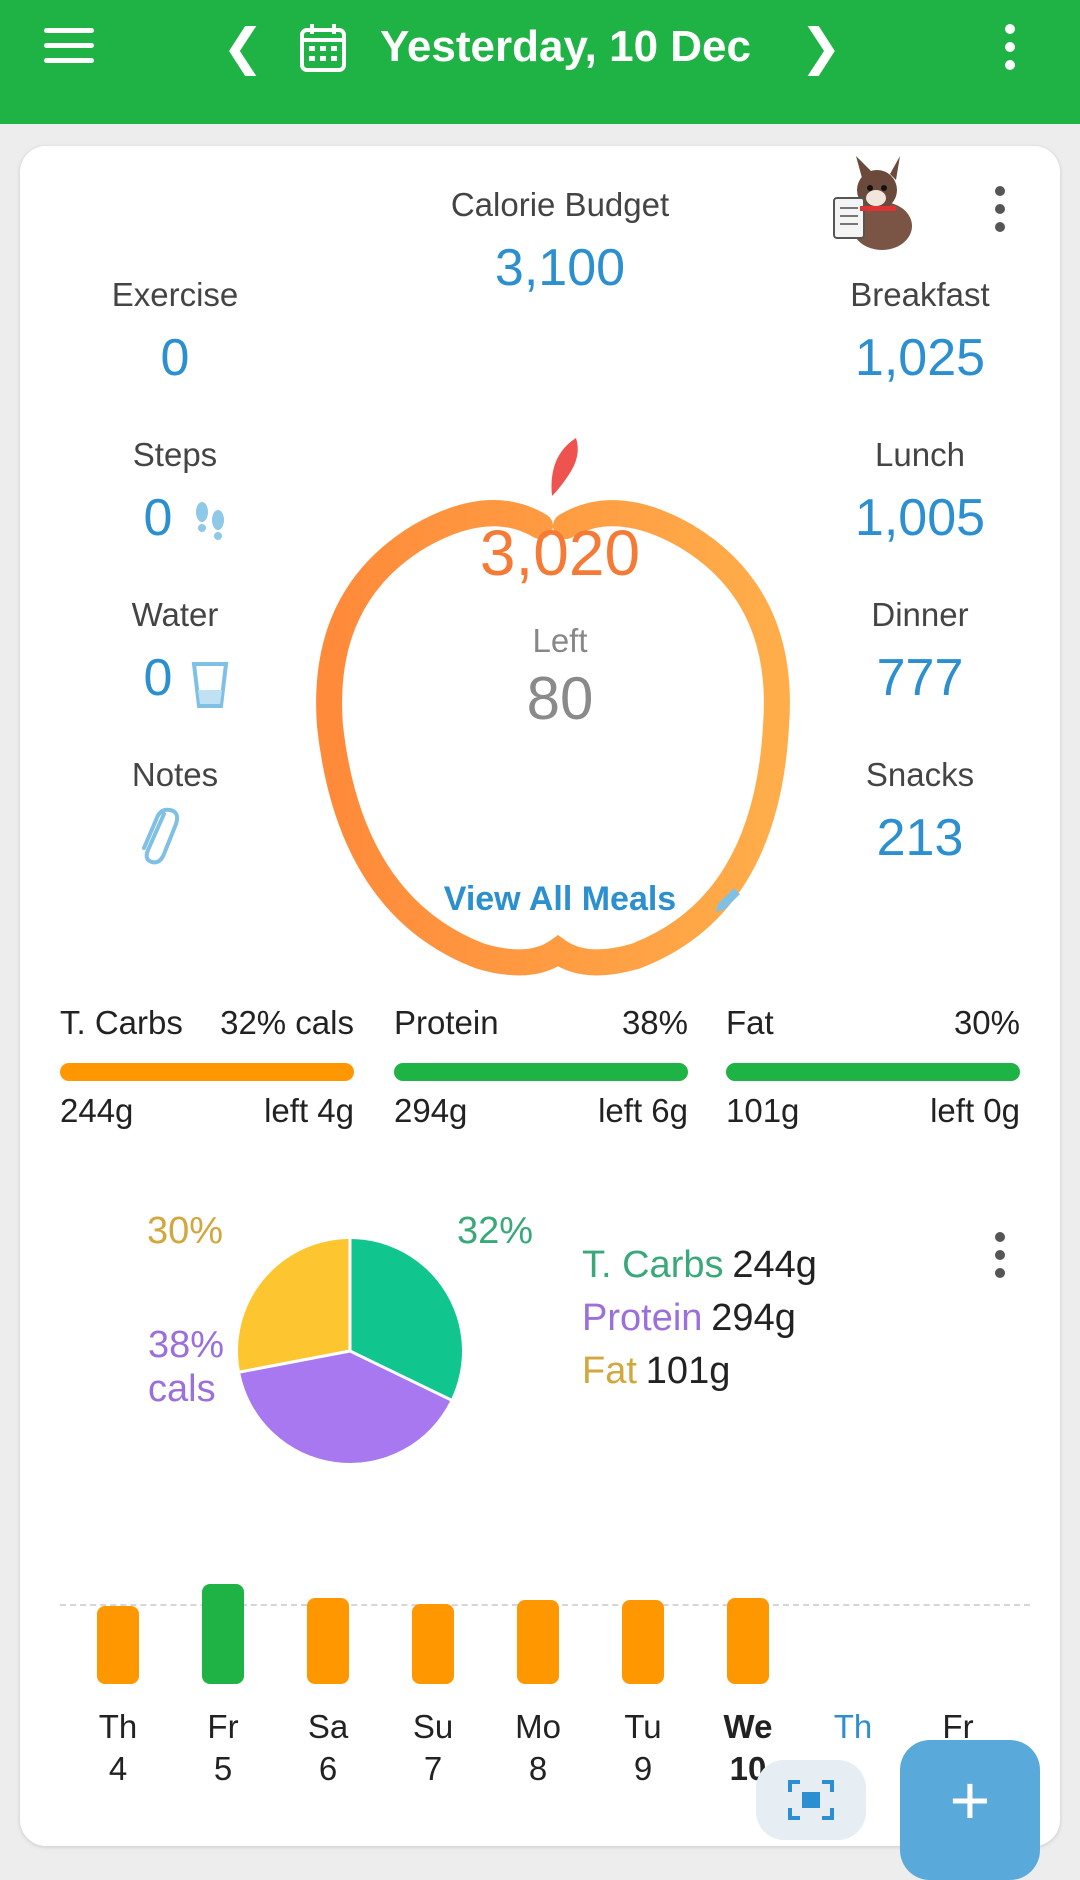 Image resolution: width=1080 pixels, height=1880 pixels. I want to click on steps-label: Steps, so click(175, 454).